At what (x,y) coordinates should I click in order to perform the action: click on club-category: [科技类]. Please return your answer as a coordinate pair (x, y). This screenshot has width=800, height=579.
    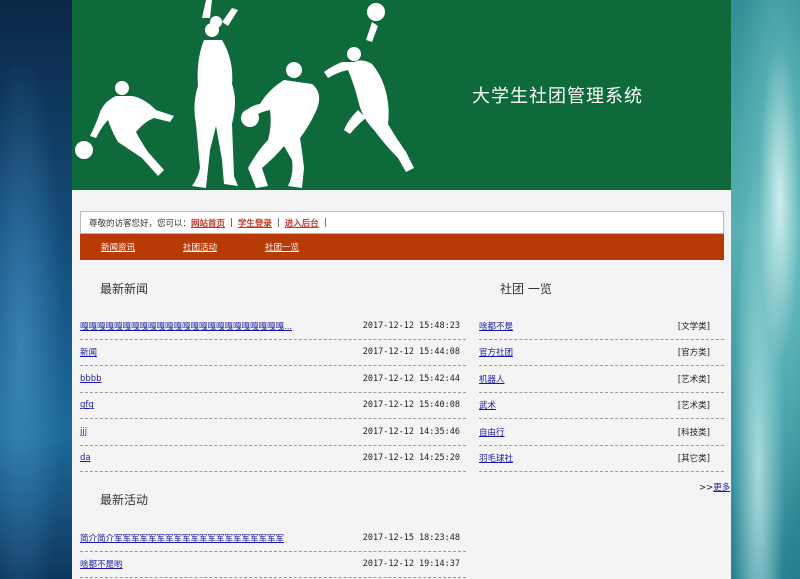
    Looking at the image, I should click on (693, 432).